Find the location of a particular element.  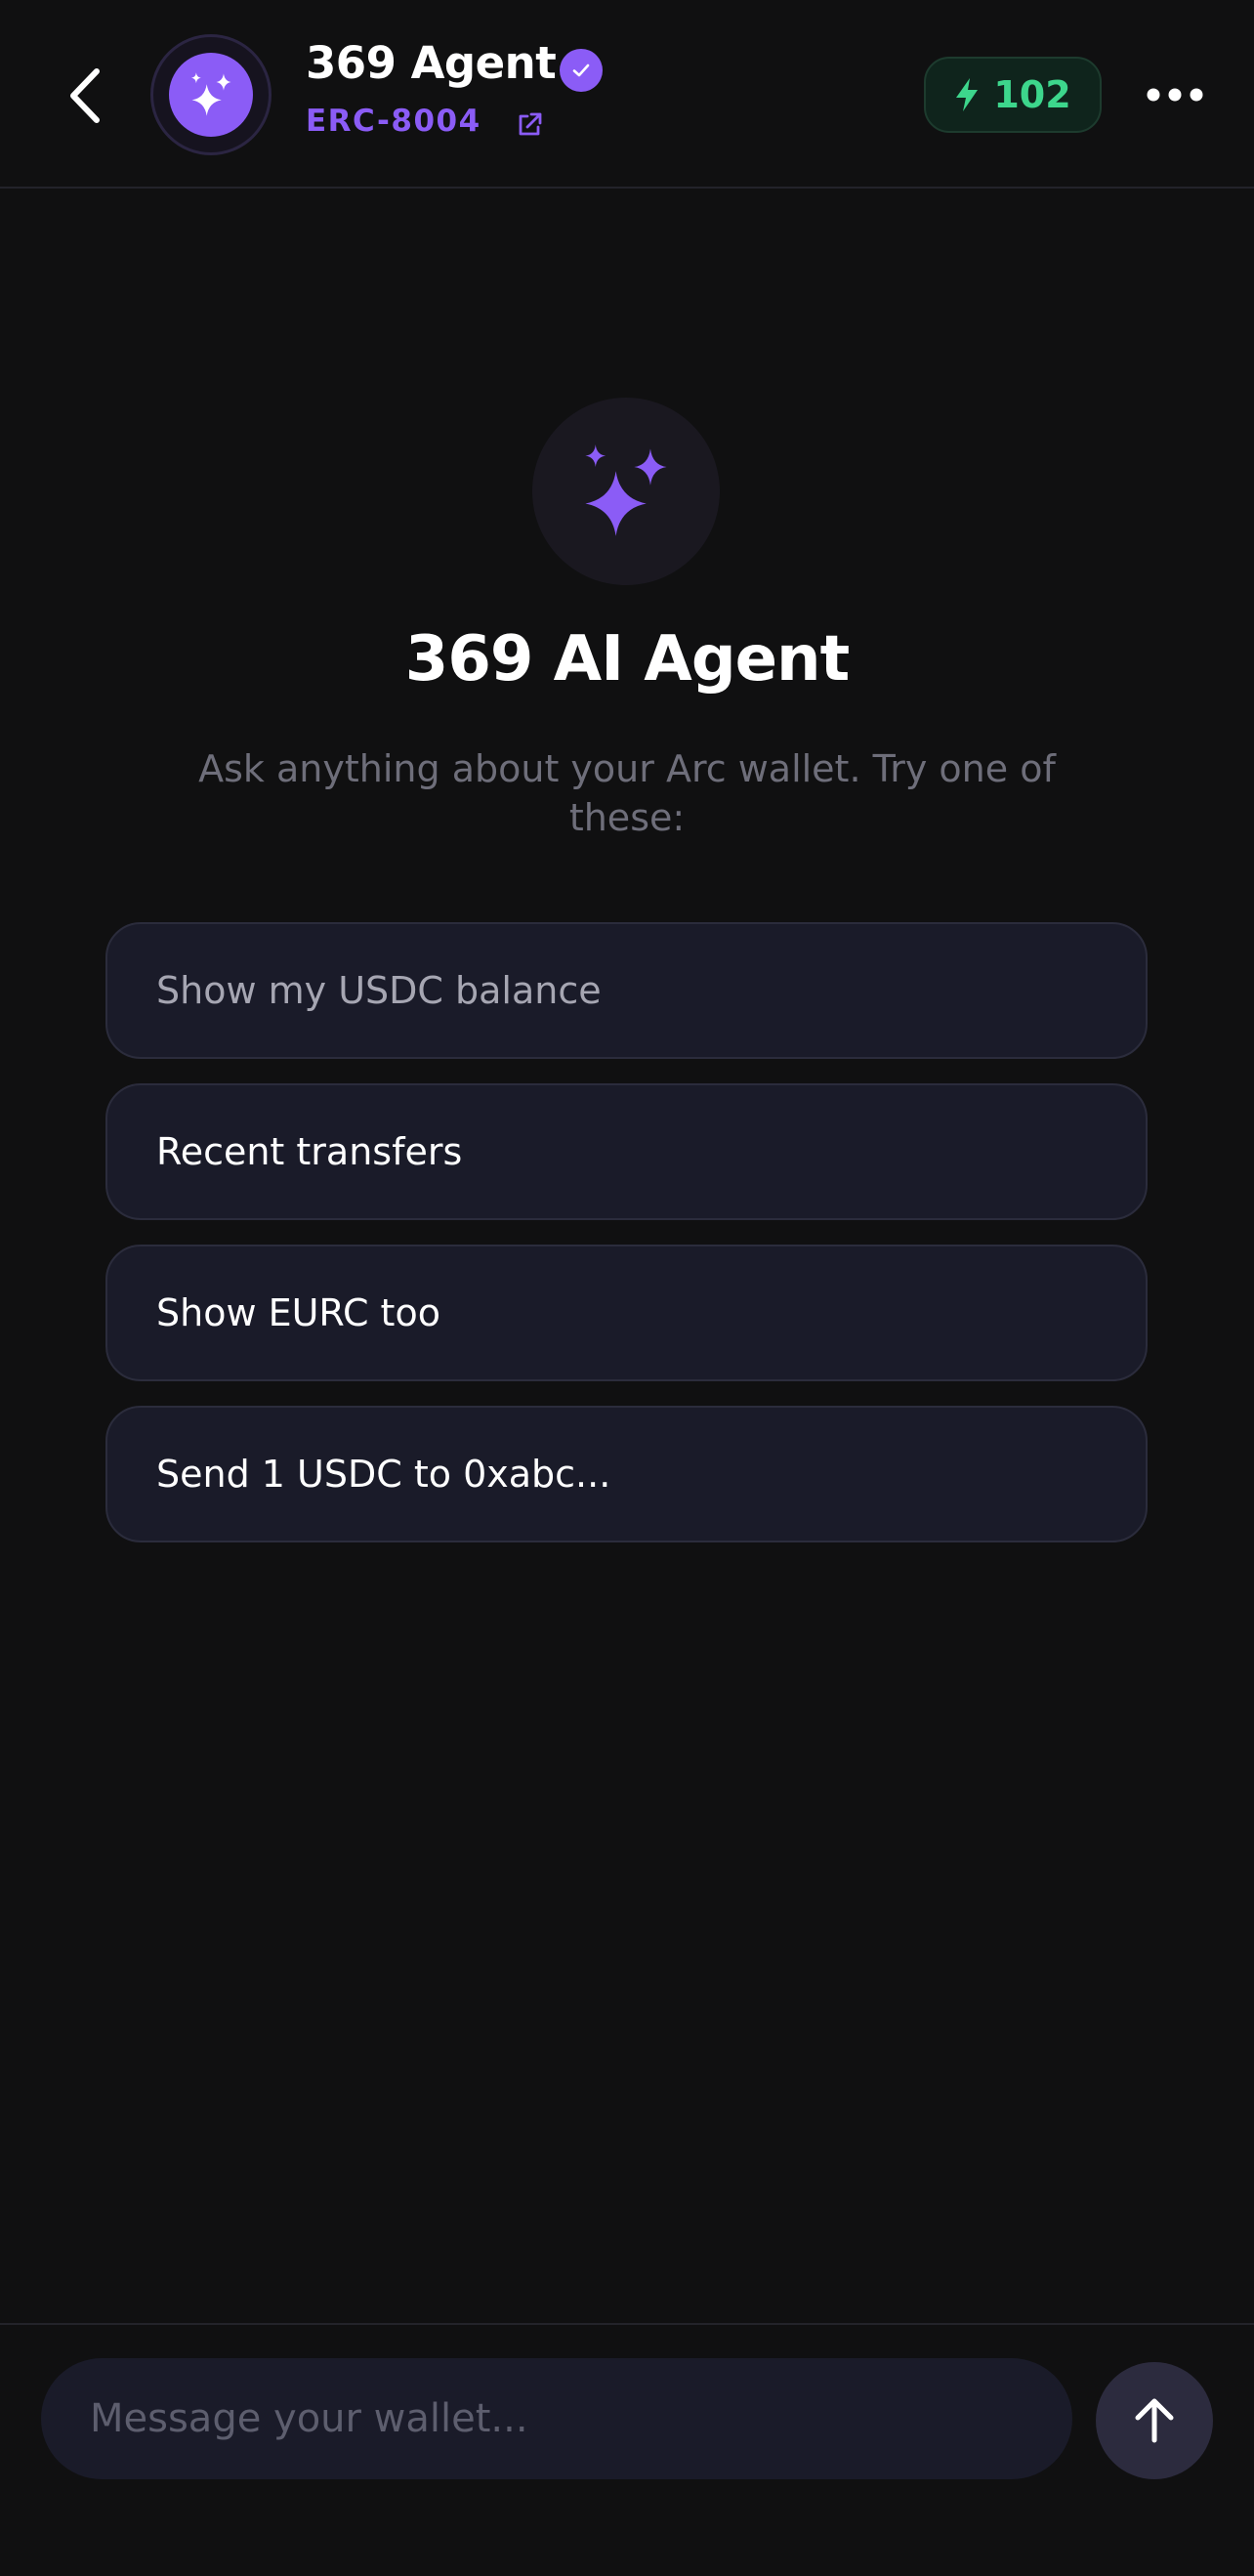

suggestion-chip: Recent transfers is located at coordinates (626, 1151).